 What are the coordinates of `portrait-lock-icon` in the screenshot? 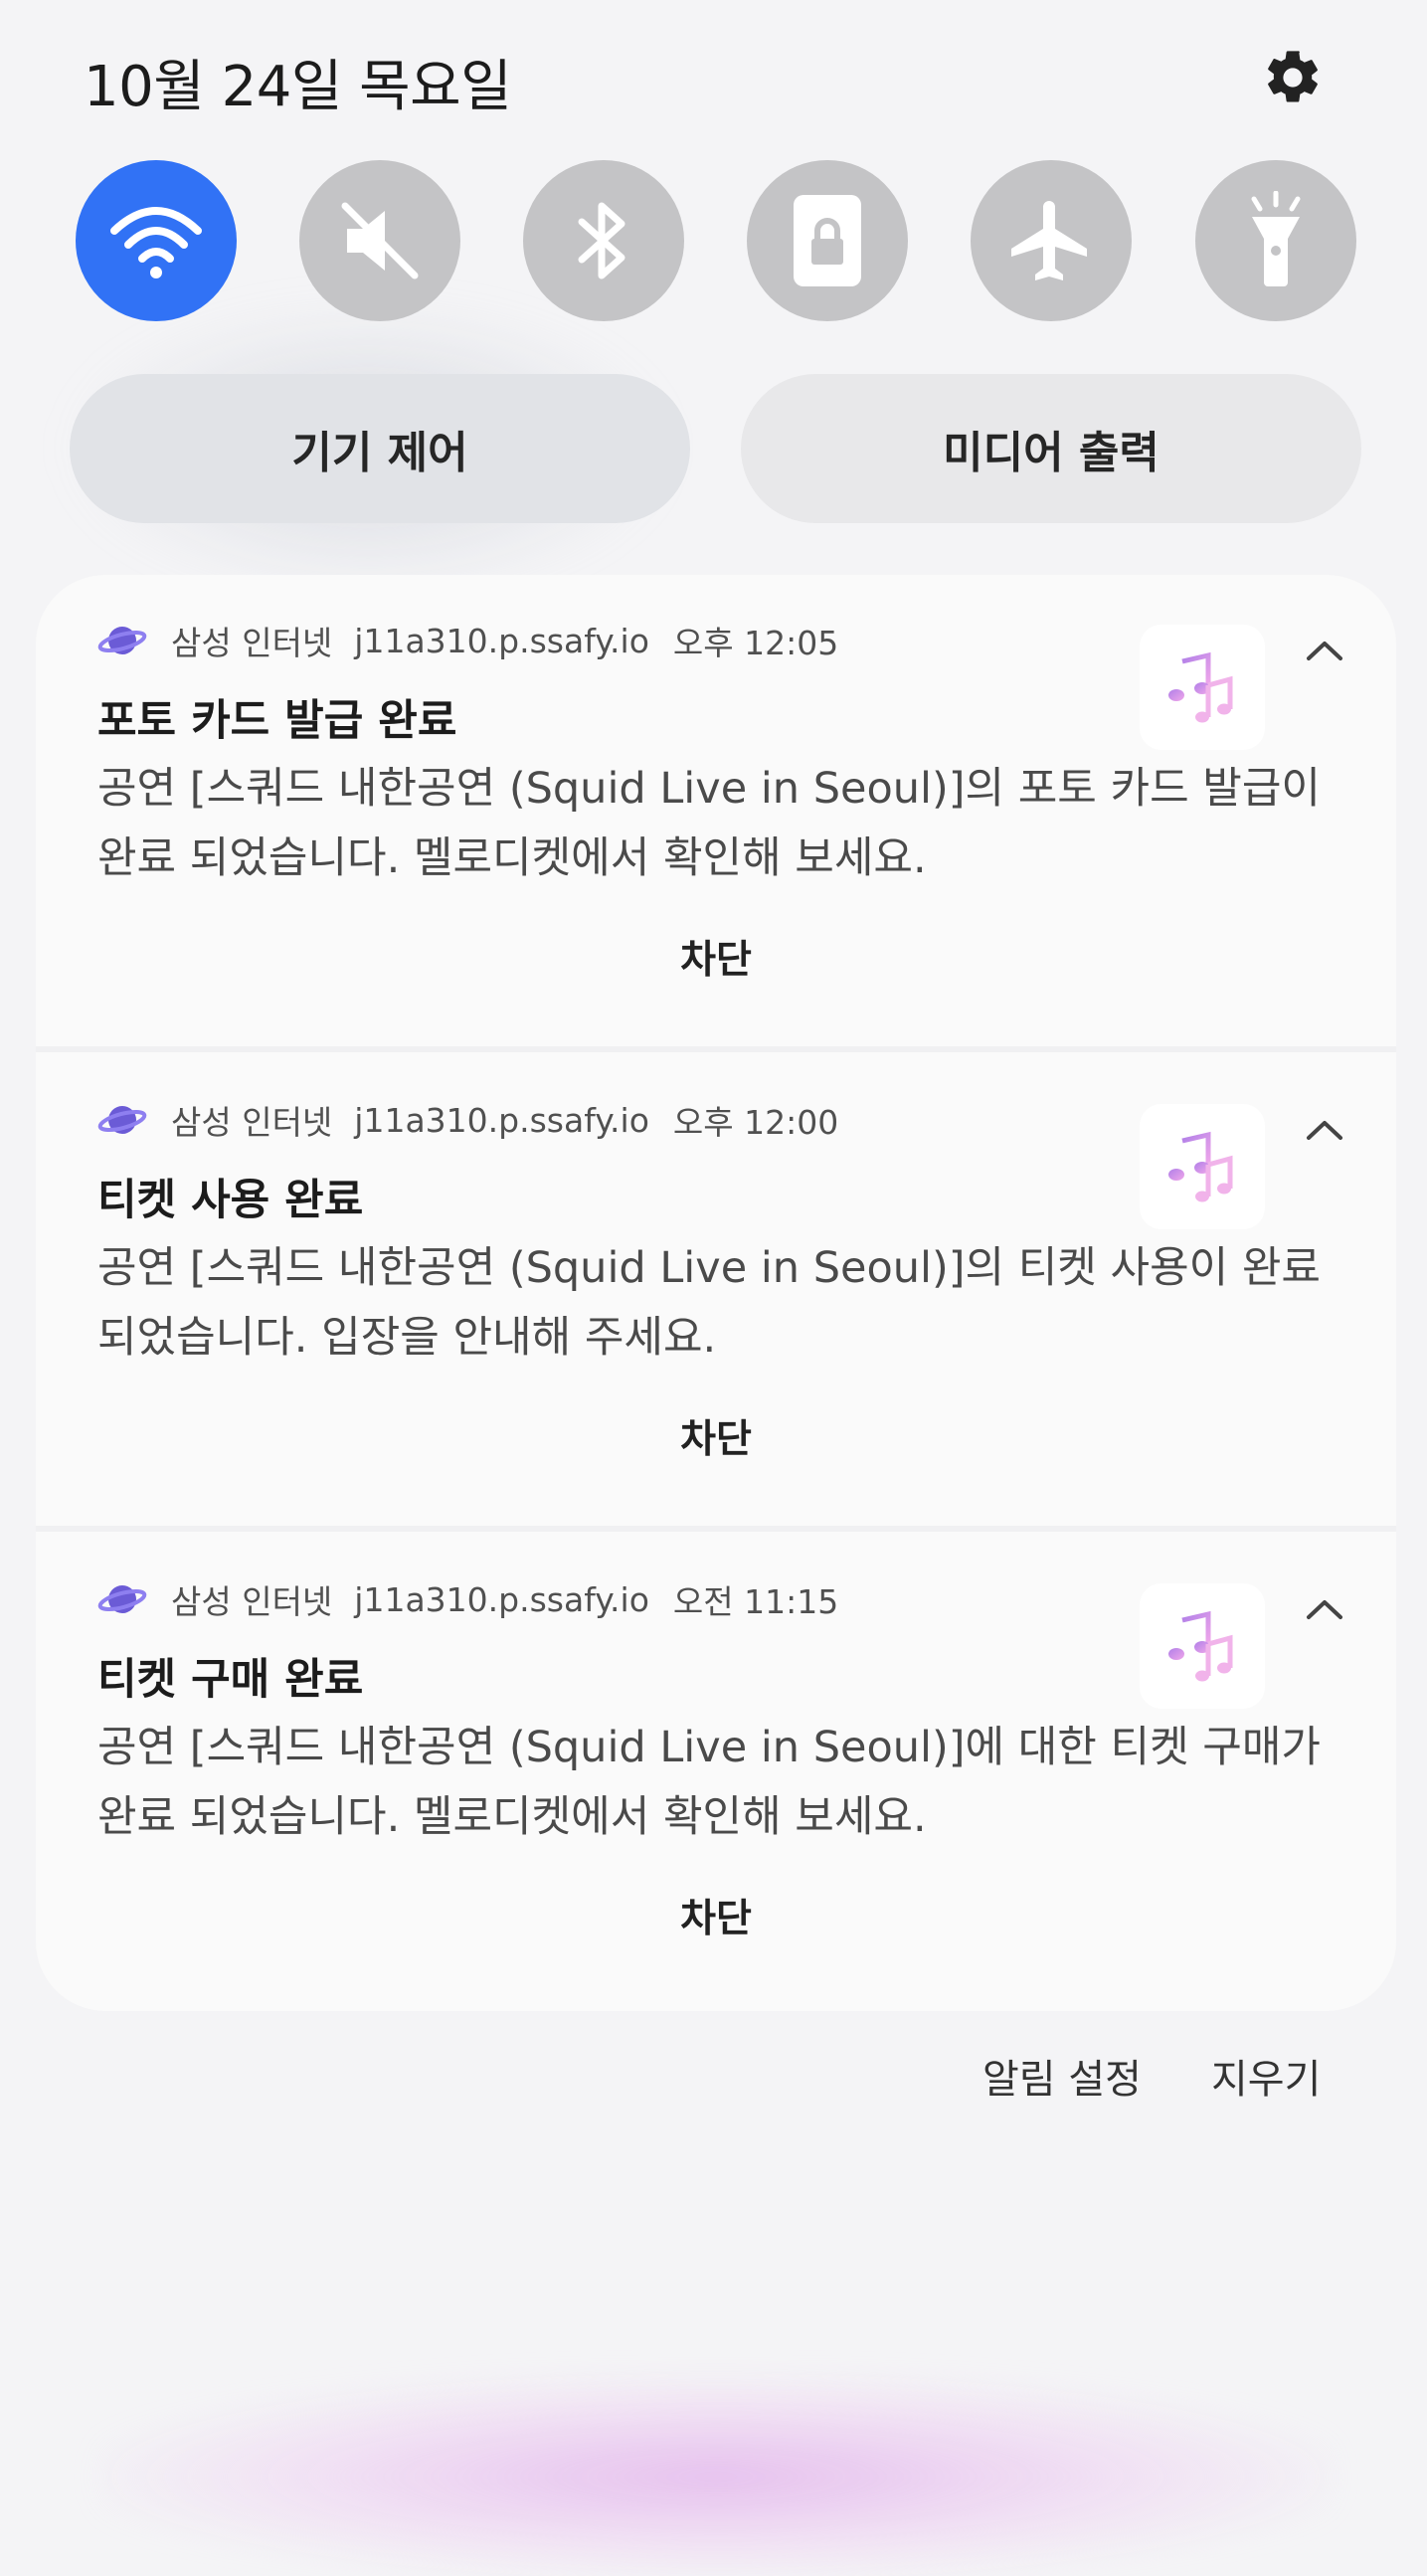 It's located at (827, 240).